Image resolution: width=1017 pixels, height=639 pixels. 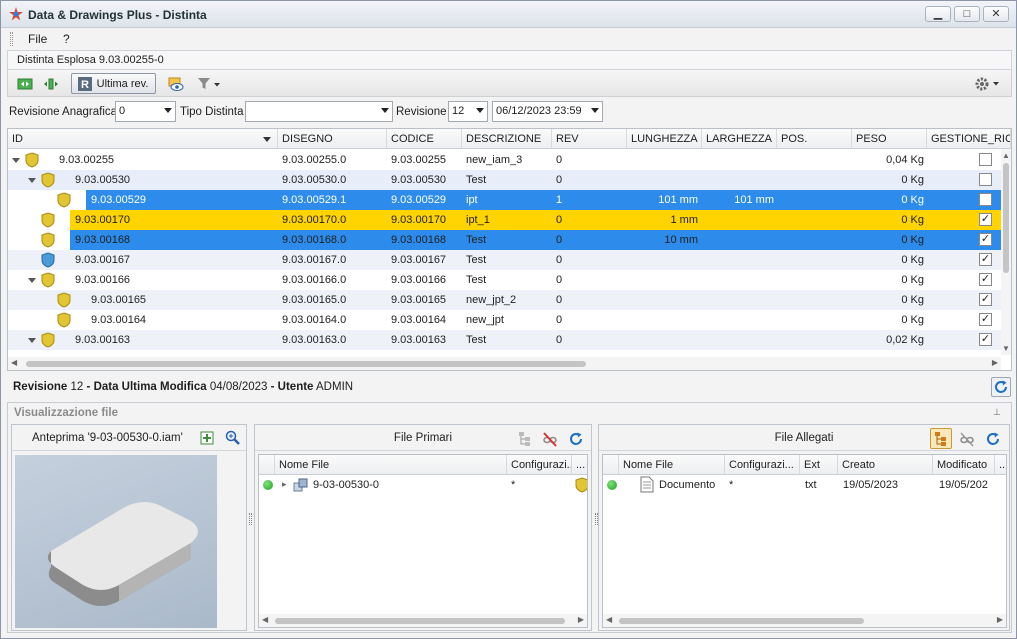 I want to click on attached-files-hscroll: ◀ ▶, so click(x=804, y=620).